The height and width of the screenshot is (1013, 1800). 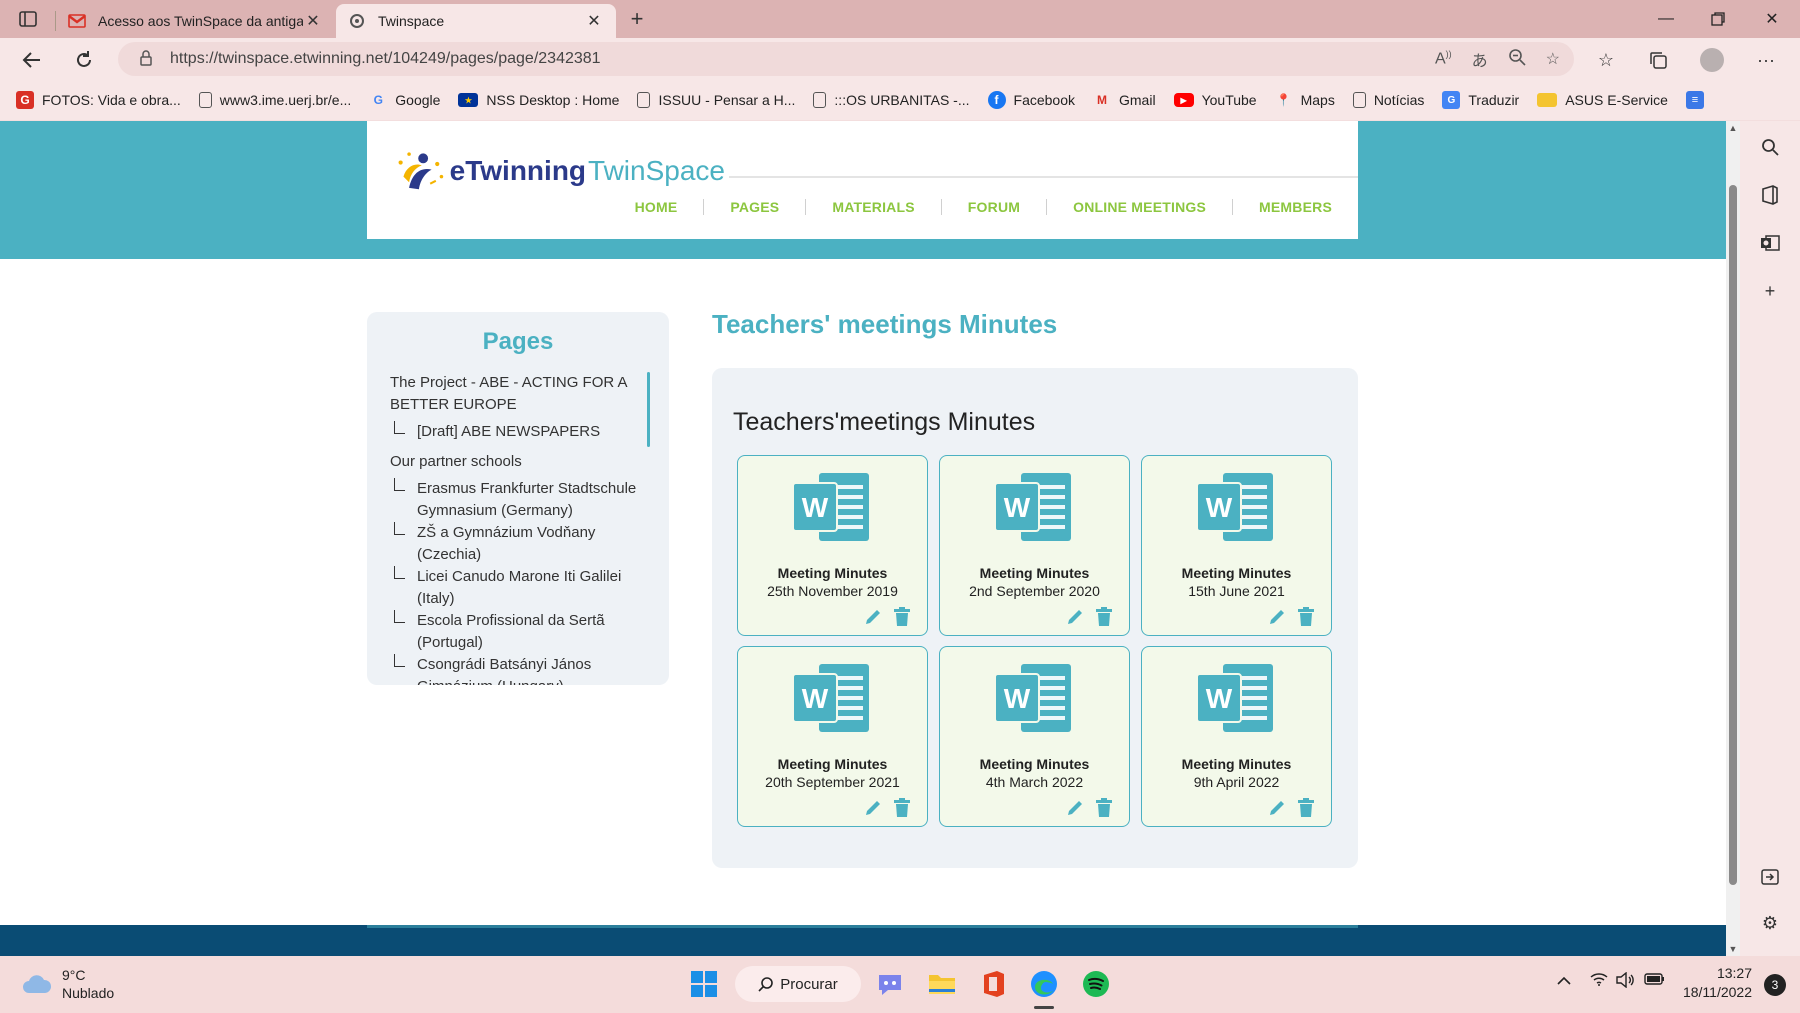 What do you see at coordinates (515, 632) in the screenshot?
I see `page-link-portugal: Escola Profissional da Sertã (Portugal)` at bounding box center [515, 632].